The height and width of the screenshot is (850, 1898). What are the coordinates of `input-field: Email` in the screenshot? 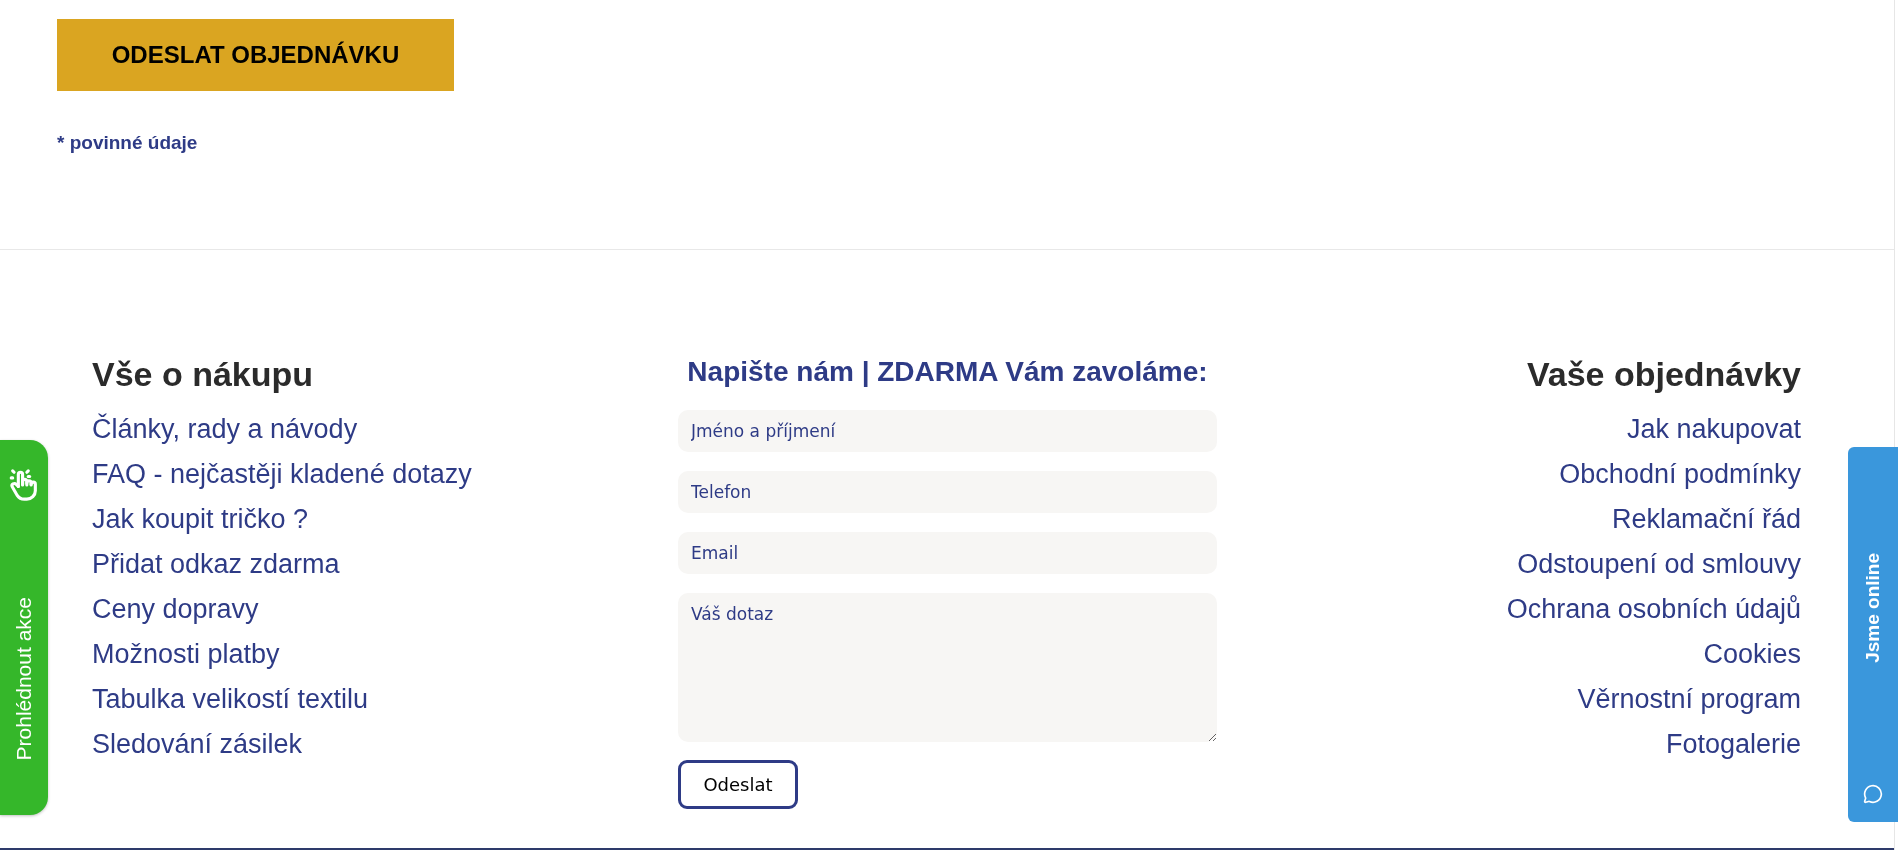 It's located at (947, 553).